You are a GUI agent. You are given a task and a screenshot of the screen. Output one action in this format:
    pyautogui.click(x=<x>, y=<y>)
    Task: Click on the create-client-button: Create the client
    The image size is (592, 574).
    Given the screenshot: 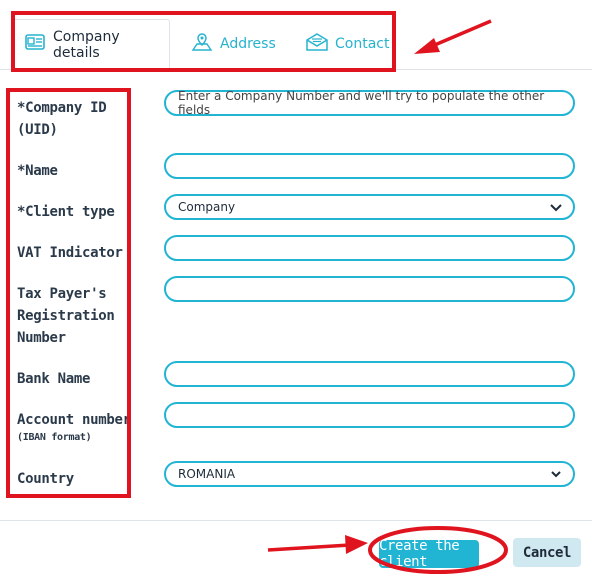 What is the action you would take?
    pyautogui.click(x=429, y=554)
    